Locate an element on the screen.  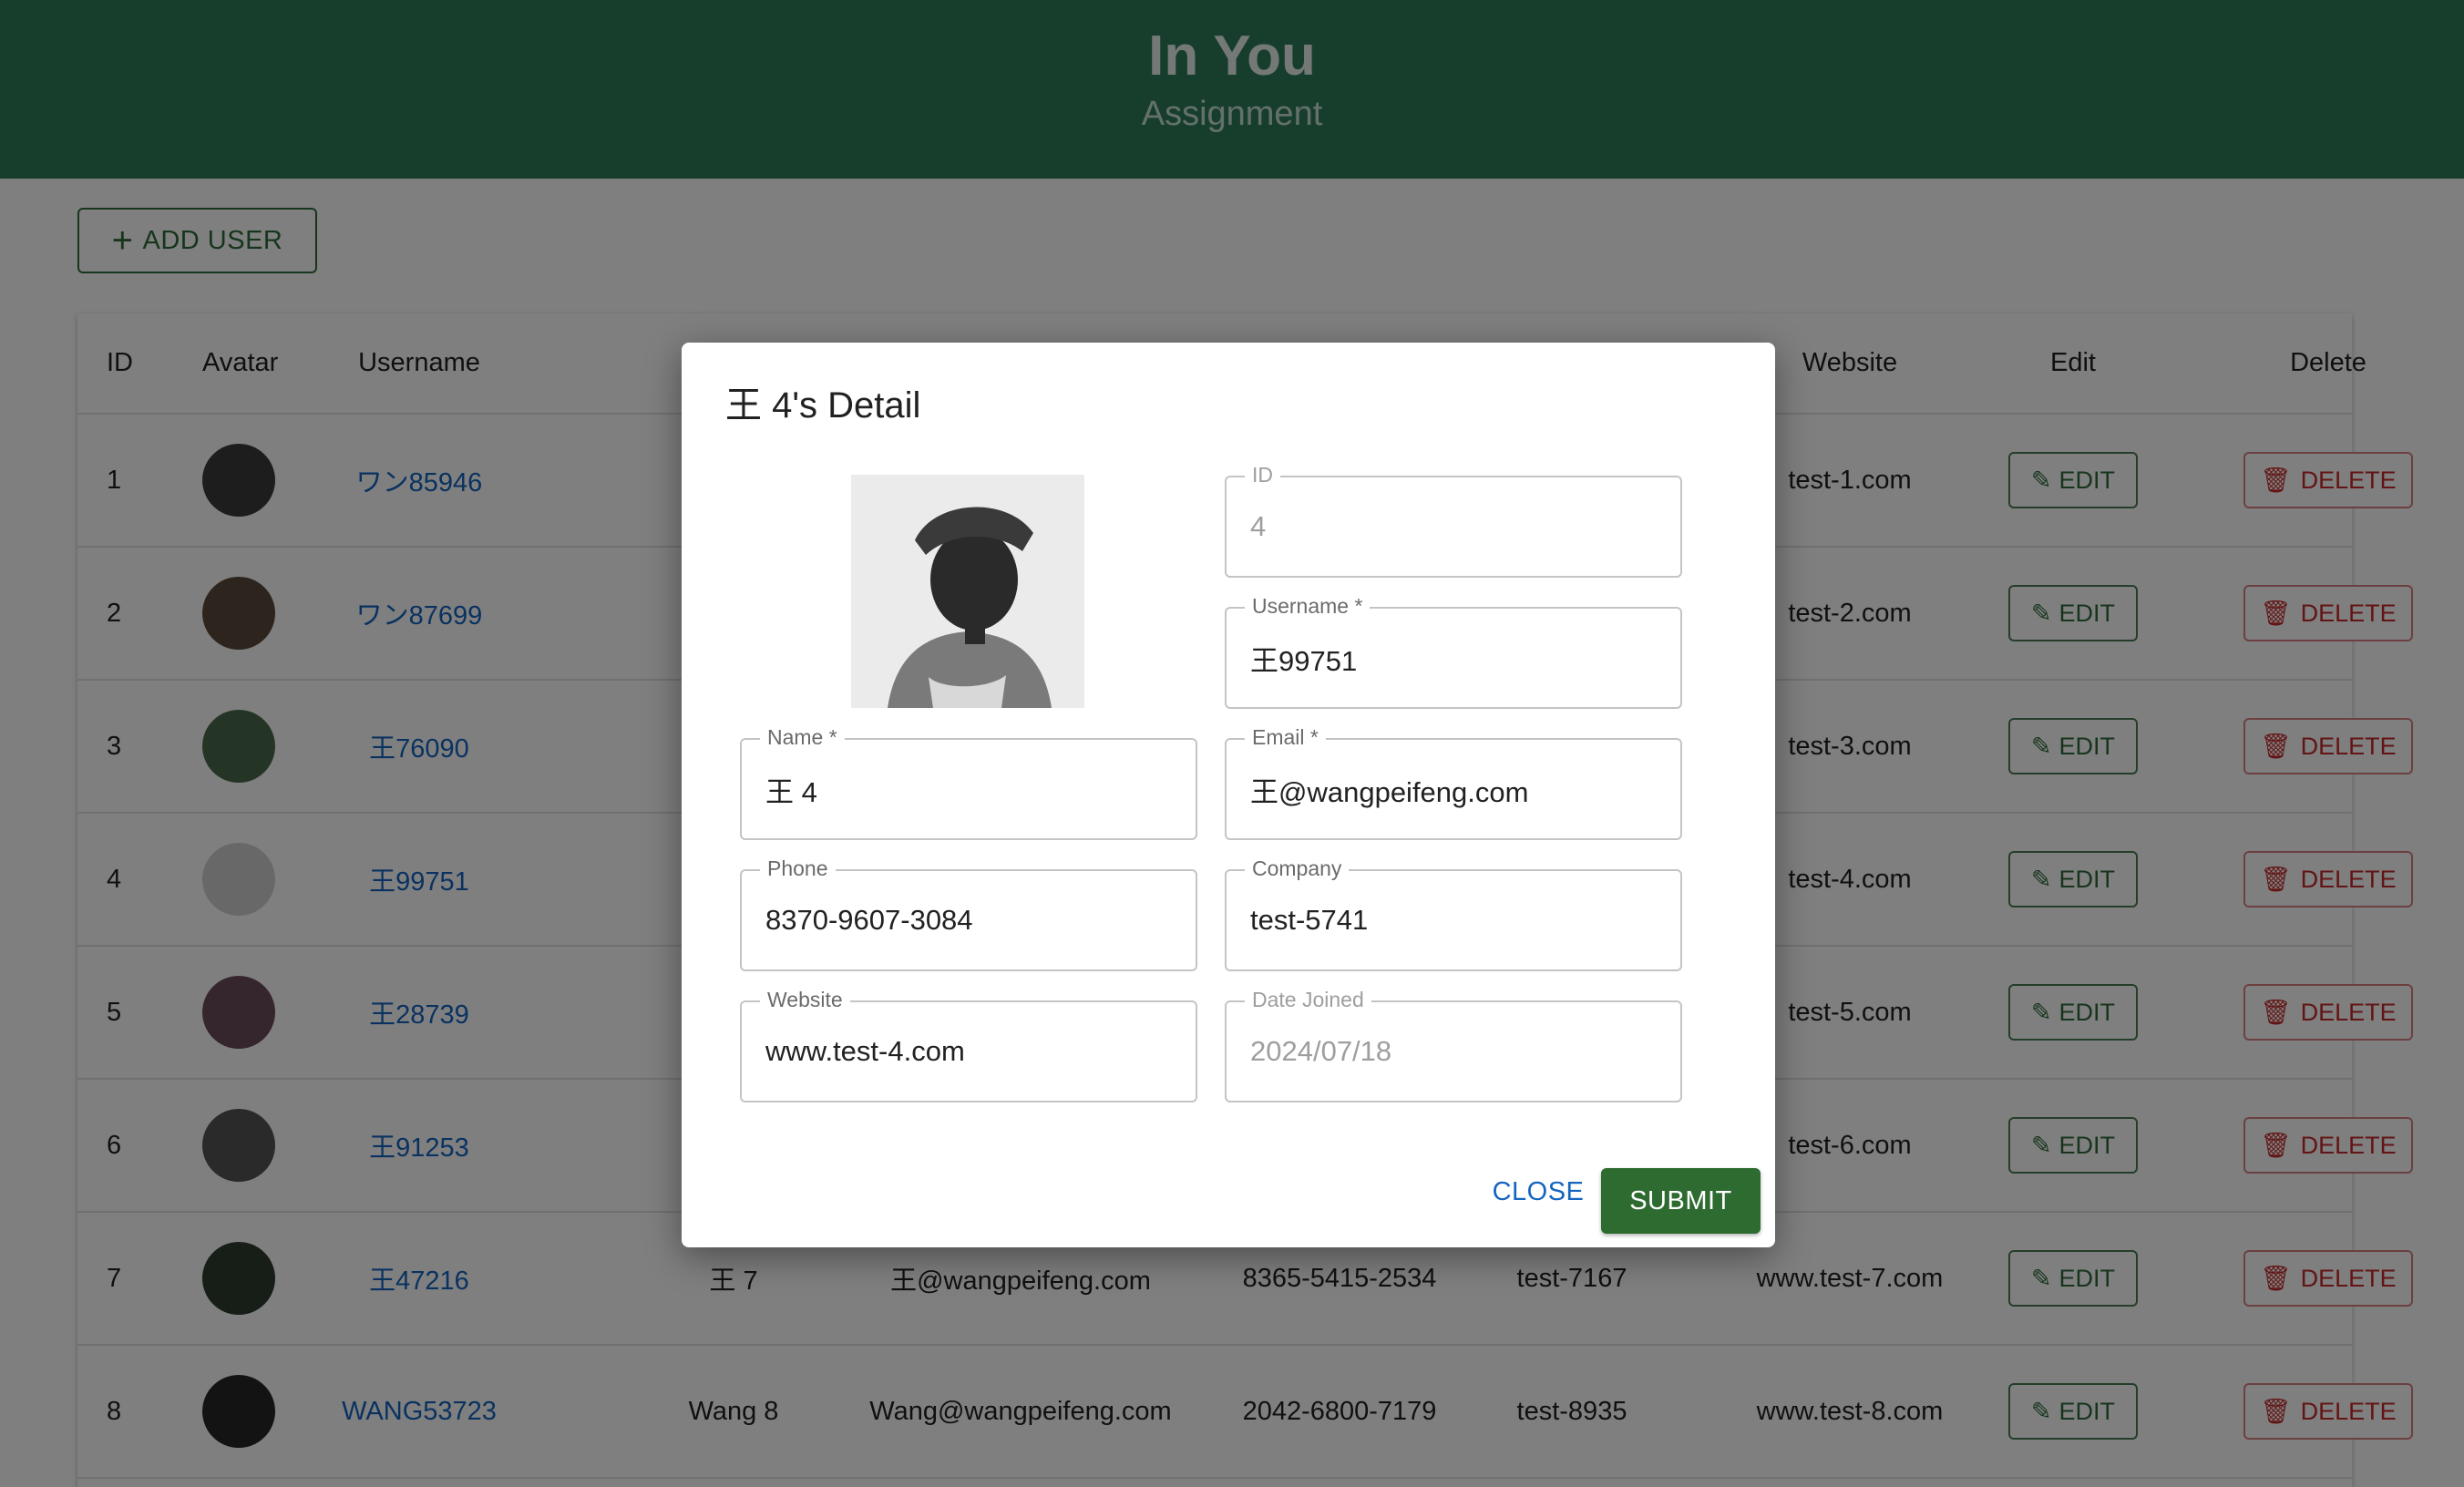
user-photo is located at coordinates (967, 591).